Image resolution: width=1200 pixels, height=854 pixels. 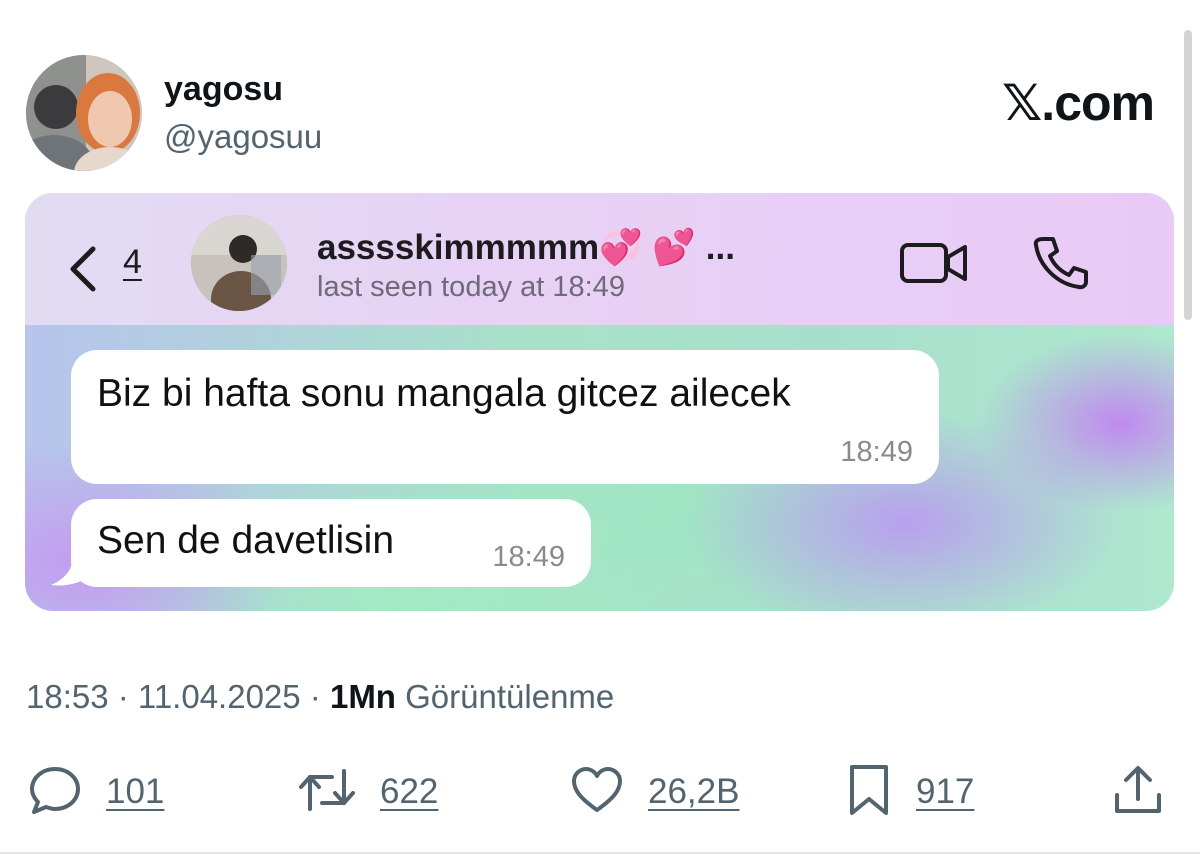 What do you see at coordinates (910, 792) in the screenshot?
I see `bookmark-button: 917` at bounding box center [910, 792].